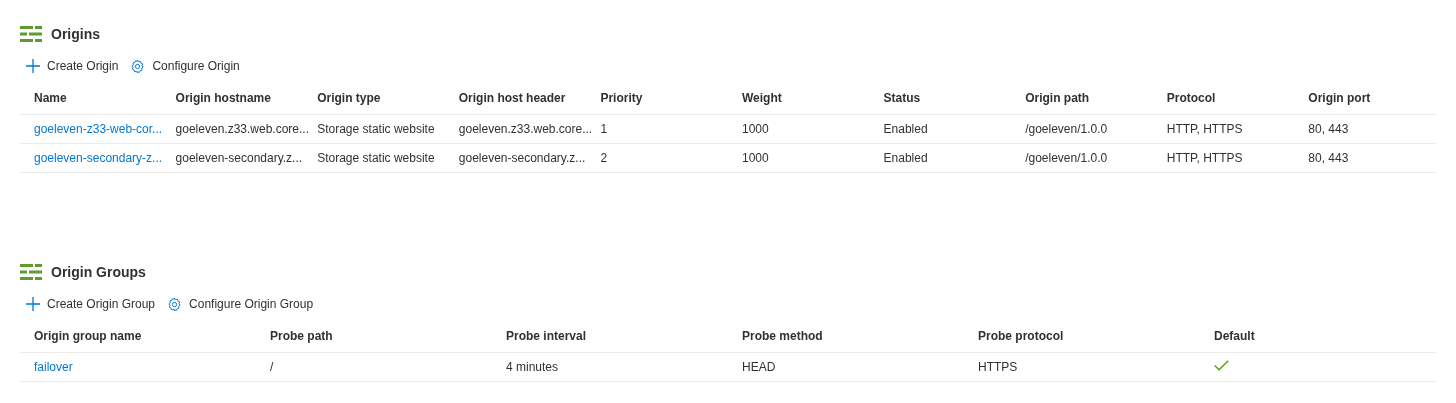 Image resolution: width=1456 pixels, height=403 pixels. Describe the element at coordinates (1082, 98) in the screenshot. I see `column-header: Origin path` at that location.